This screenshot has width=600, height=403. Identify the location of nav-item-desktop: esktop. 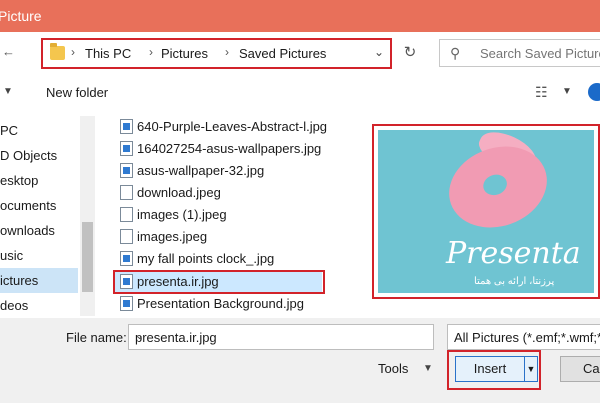
(39, 180).